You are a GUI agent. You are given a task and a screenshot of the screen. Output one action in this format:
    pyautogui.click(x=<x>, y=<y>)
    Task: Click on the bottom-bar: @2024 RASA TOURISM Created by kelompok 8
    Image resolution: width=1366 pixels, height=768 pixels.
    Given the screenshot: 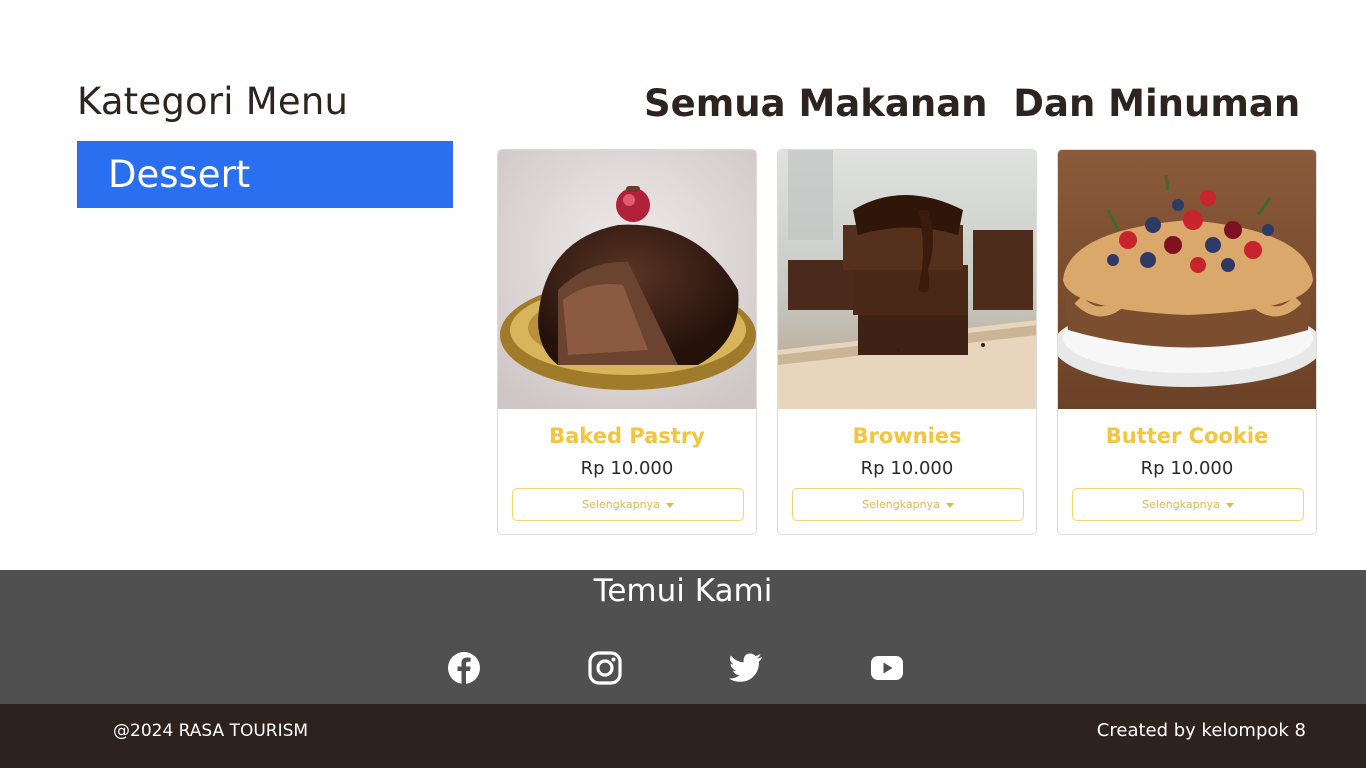 What is the action you would take?
    pyautogui.click(x=683, y=736)
    